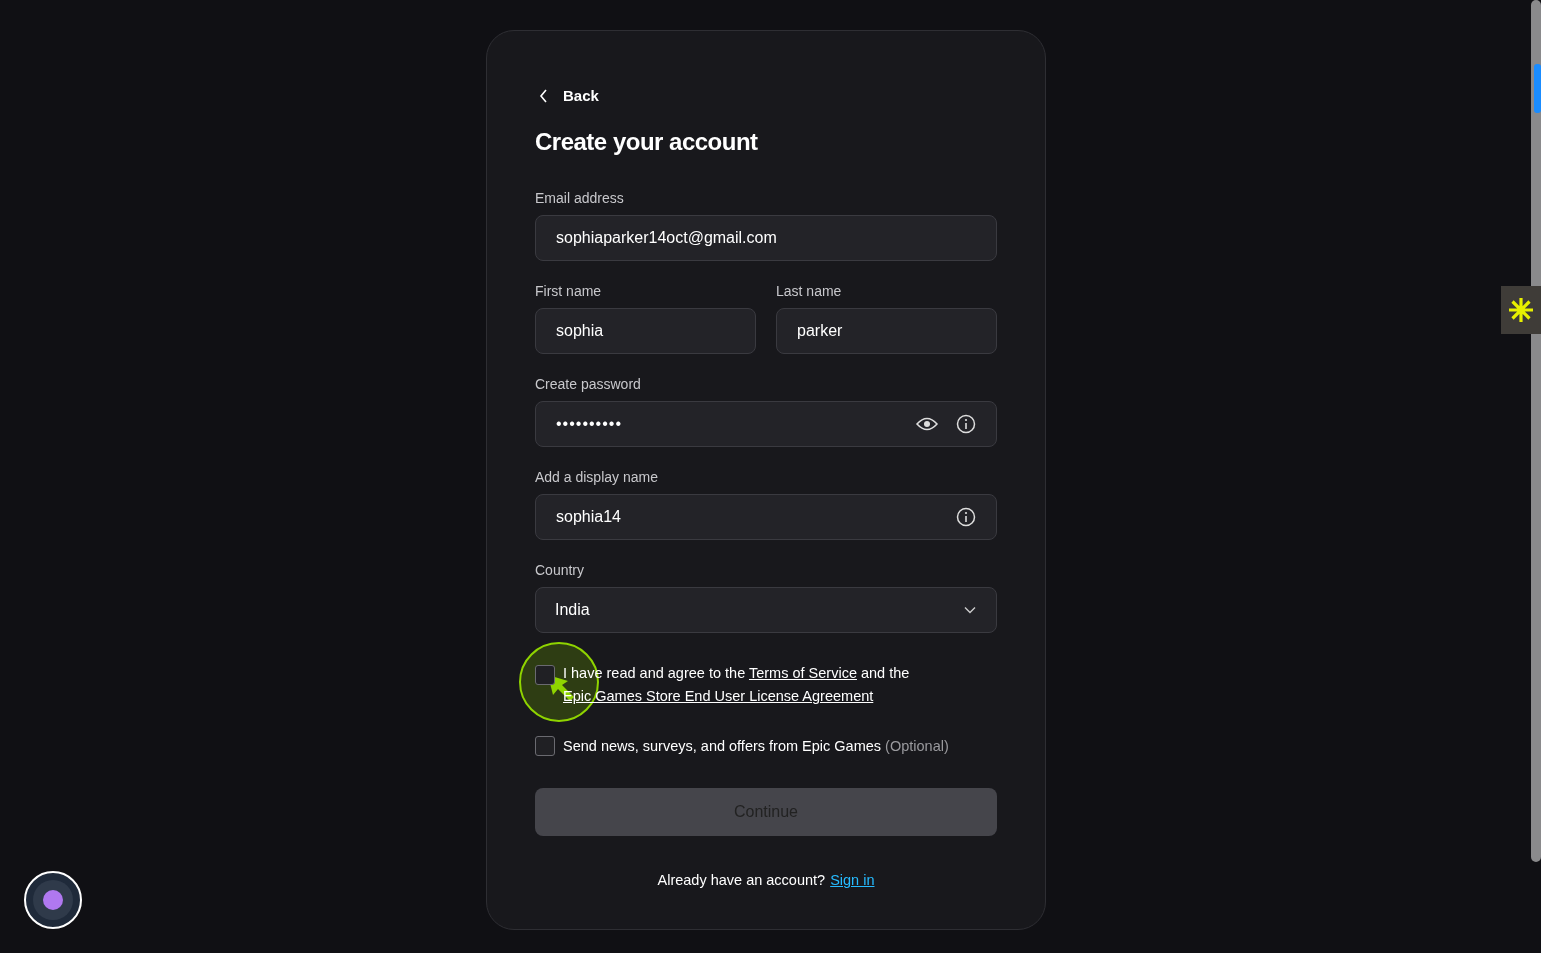 This screenshot has width=1541, height=953. Describe the element at coordinates (802, 673) in the screenshot. I see `terms-link: Terms of Service` at that location.